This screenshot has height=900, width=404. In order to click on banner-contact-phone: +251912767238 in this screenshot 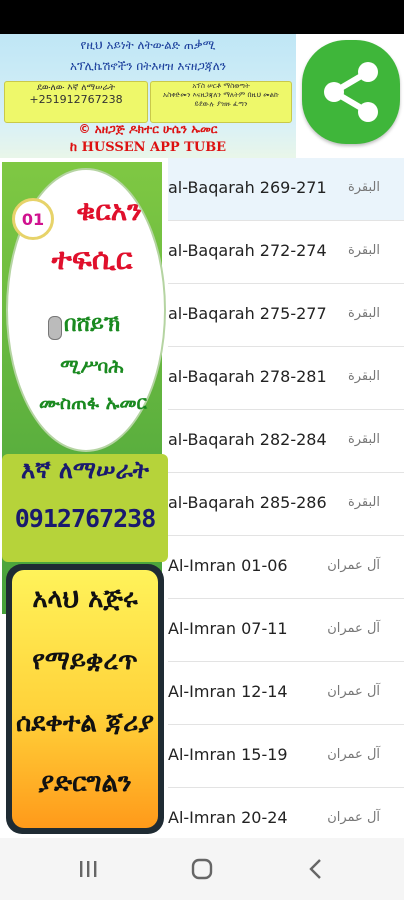, I will do `click(76, 99)`.